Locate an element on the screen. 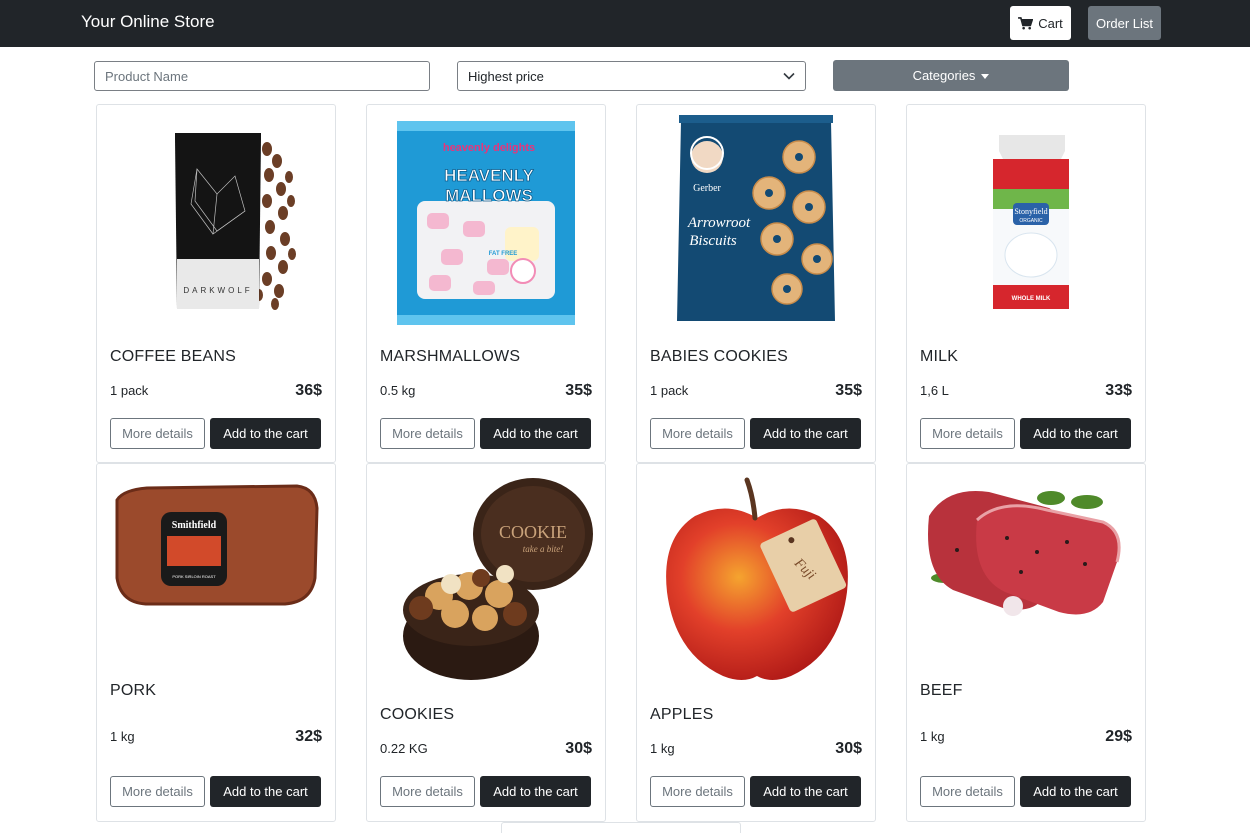  product-quantity: 0.22 KG is located at coordinates (404, 748).